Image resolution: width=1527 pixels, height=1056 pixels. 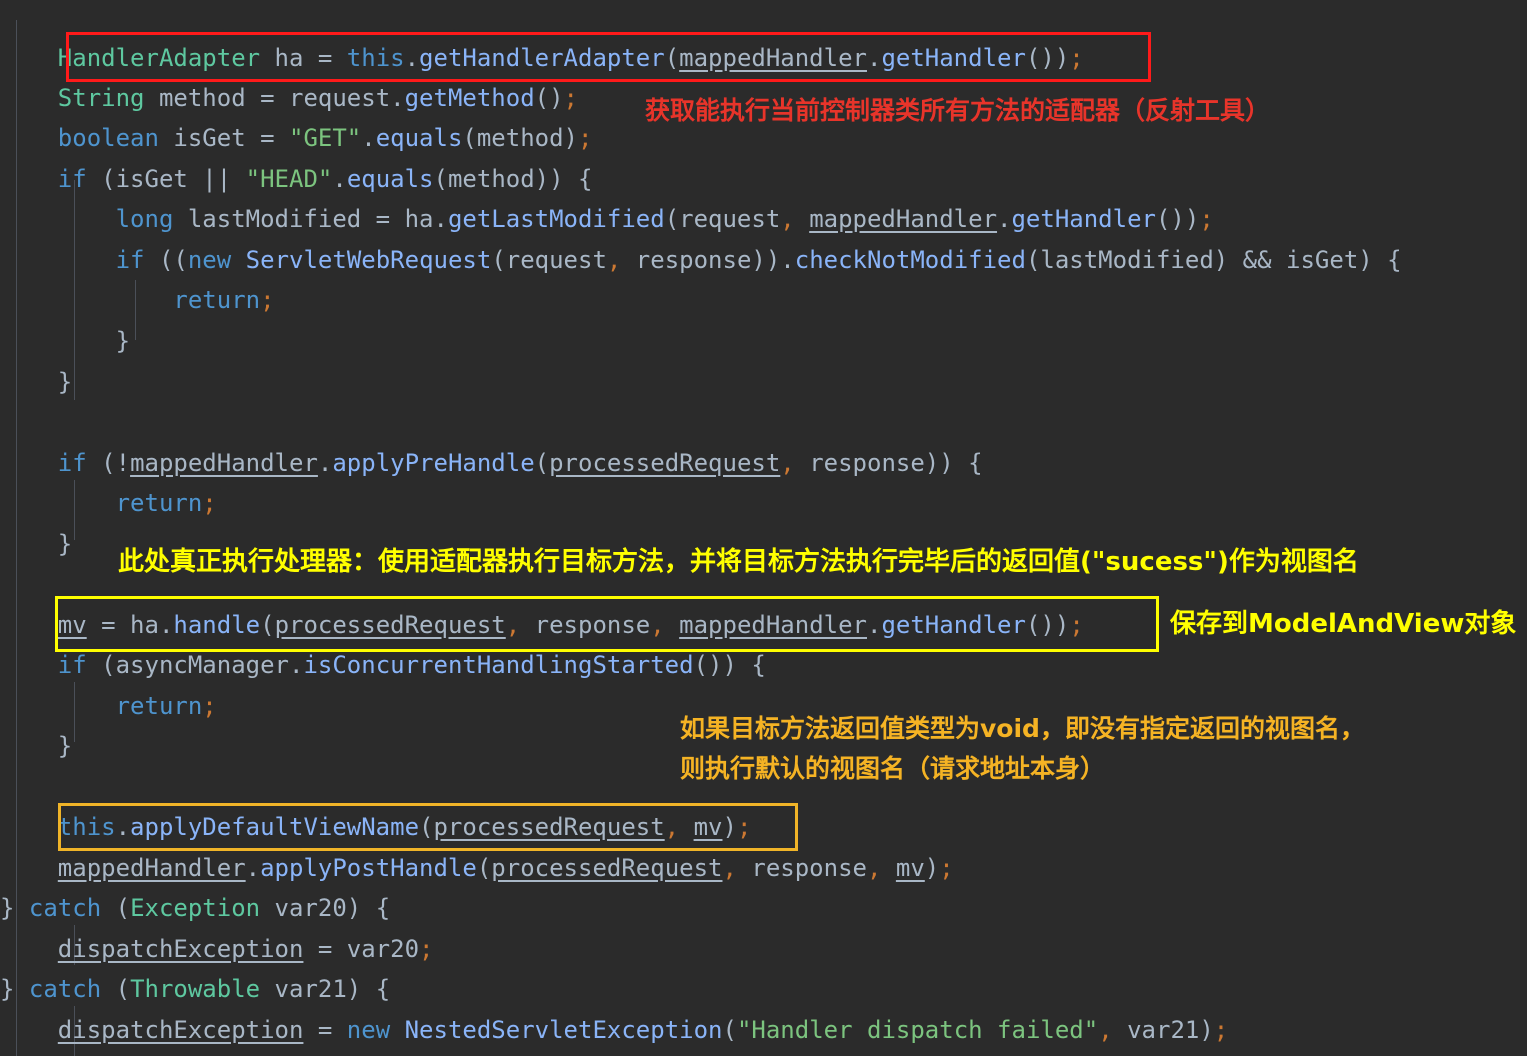 What do you see at coordinates (368, 260) in the screenshot?
I see `code-token: ServletWebRequest` at bounding box center [368, 260].